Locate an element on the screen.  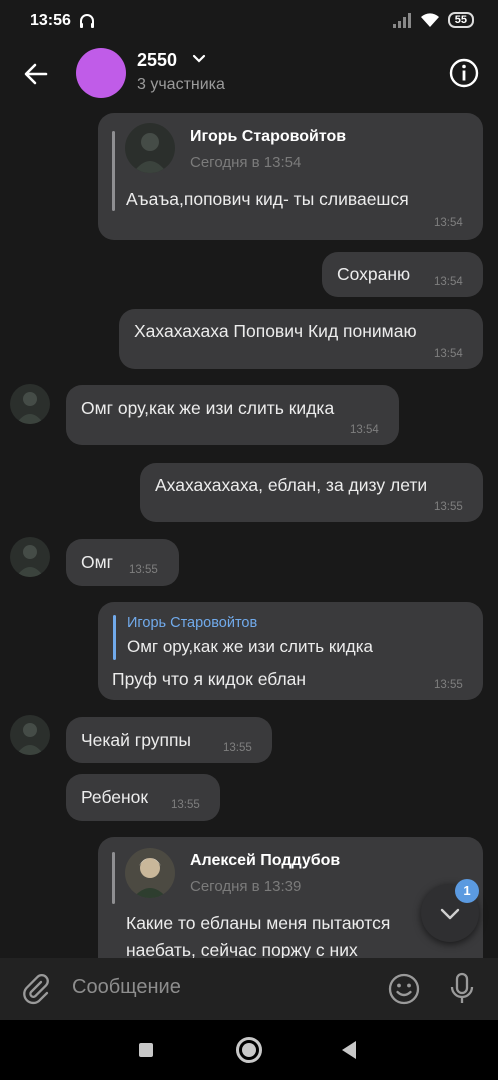
message-bubble: Чекай группы 13:55 is located at coordinates (169, 740).